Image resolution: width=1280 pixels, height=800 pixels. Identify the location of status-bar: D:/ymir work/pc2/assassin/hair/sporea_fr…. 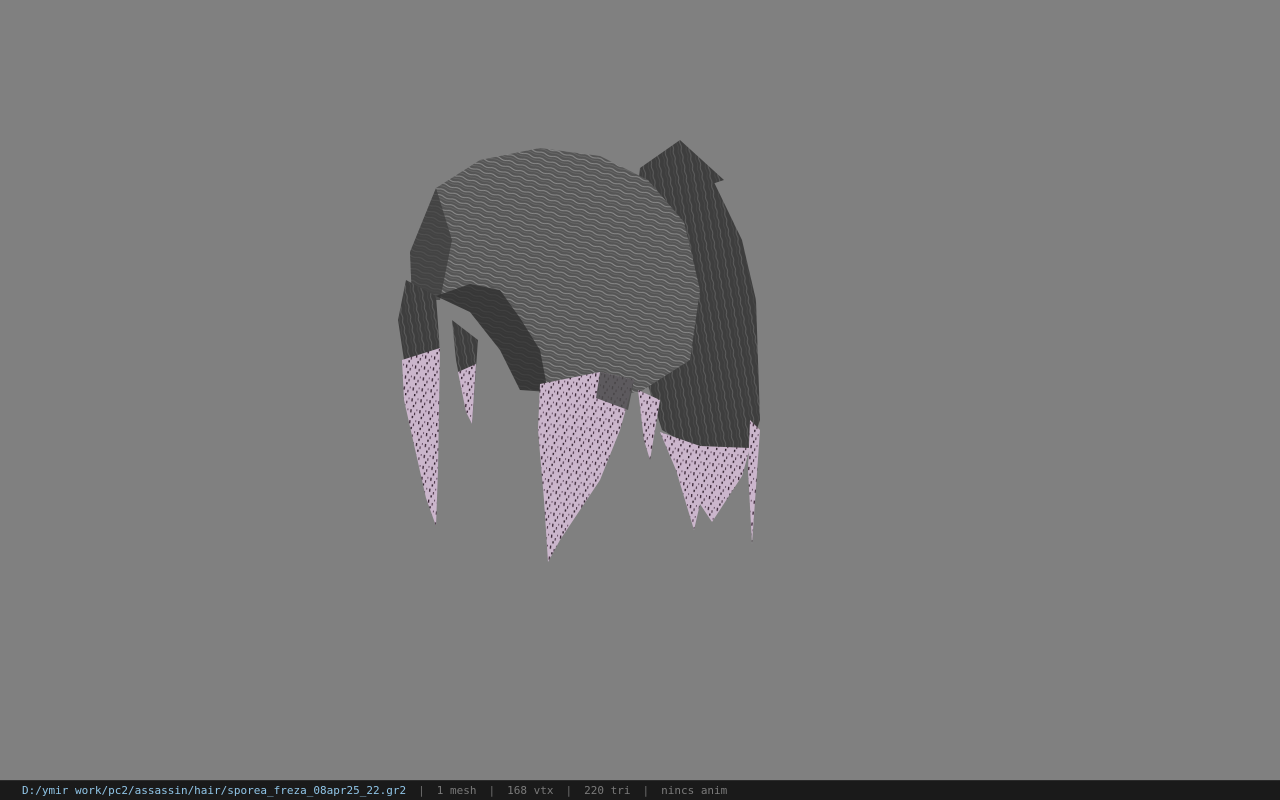
(640, 790).